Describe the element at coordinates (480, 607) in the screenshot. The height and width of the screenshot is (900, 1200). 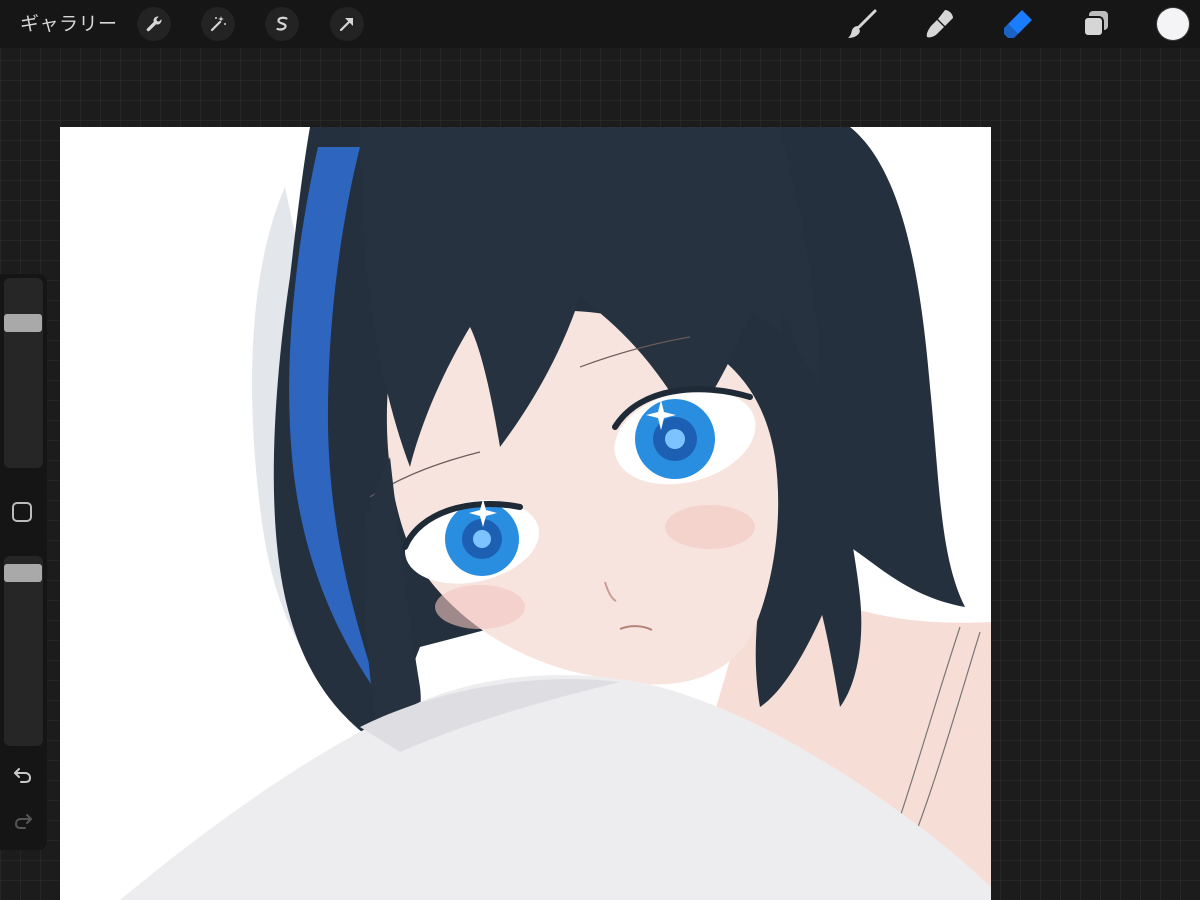
I see `blush-left` at that location.